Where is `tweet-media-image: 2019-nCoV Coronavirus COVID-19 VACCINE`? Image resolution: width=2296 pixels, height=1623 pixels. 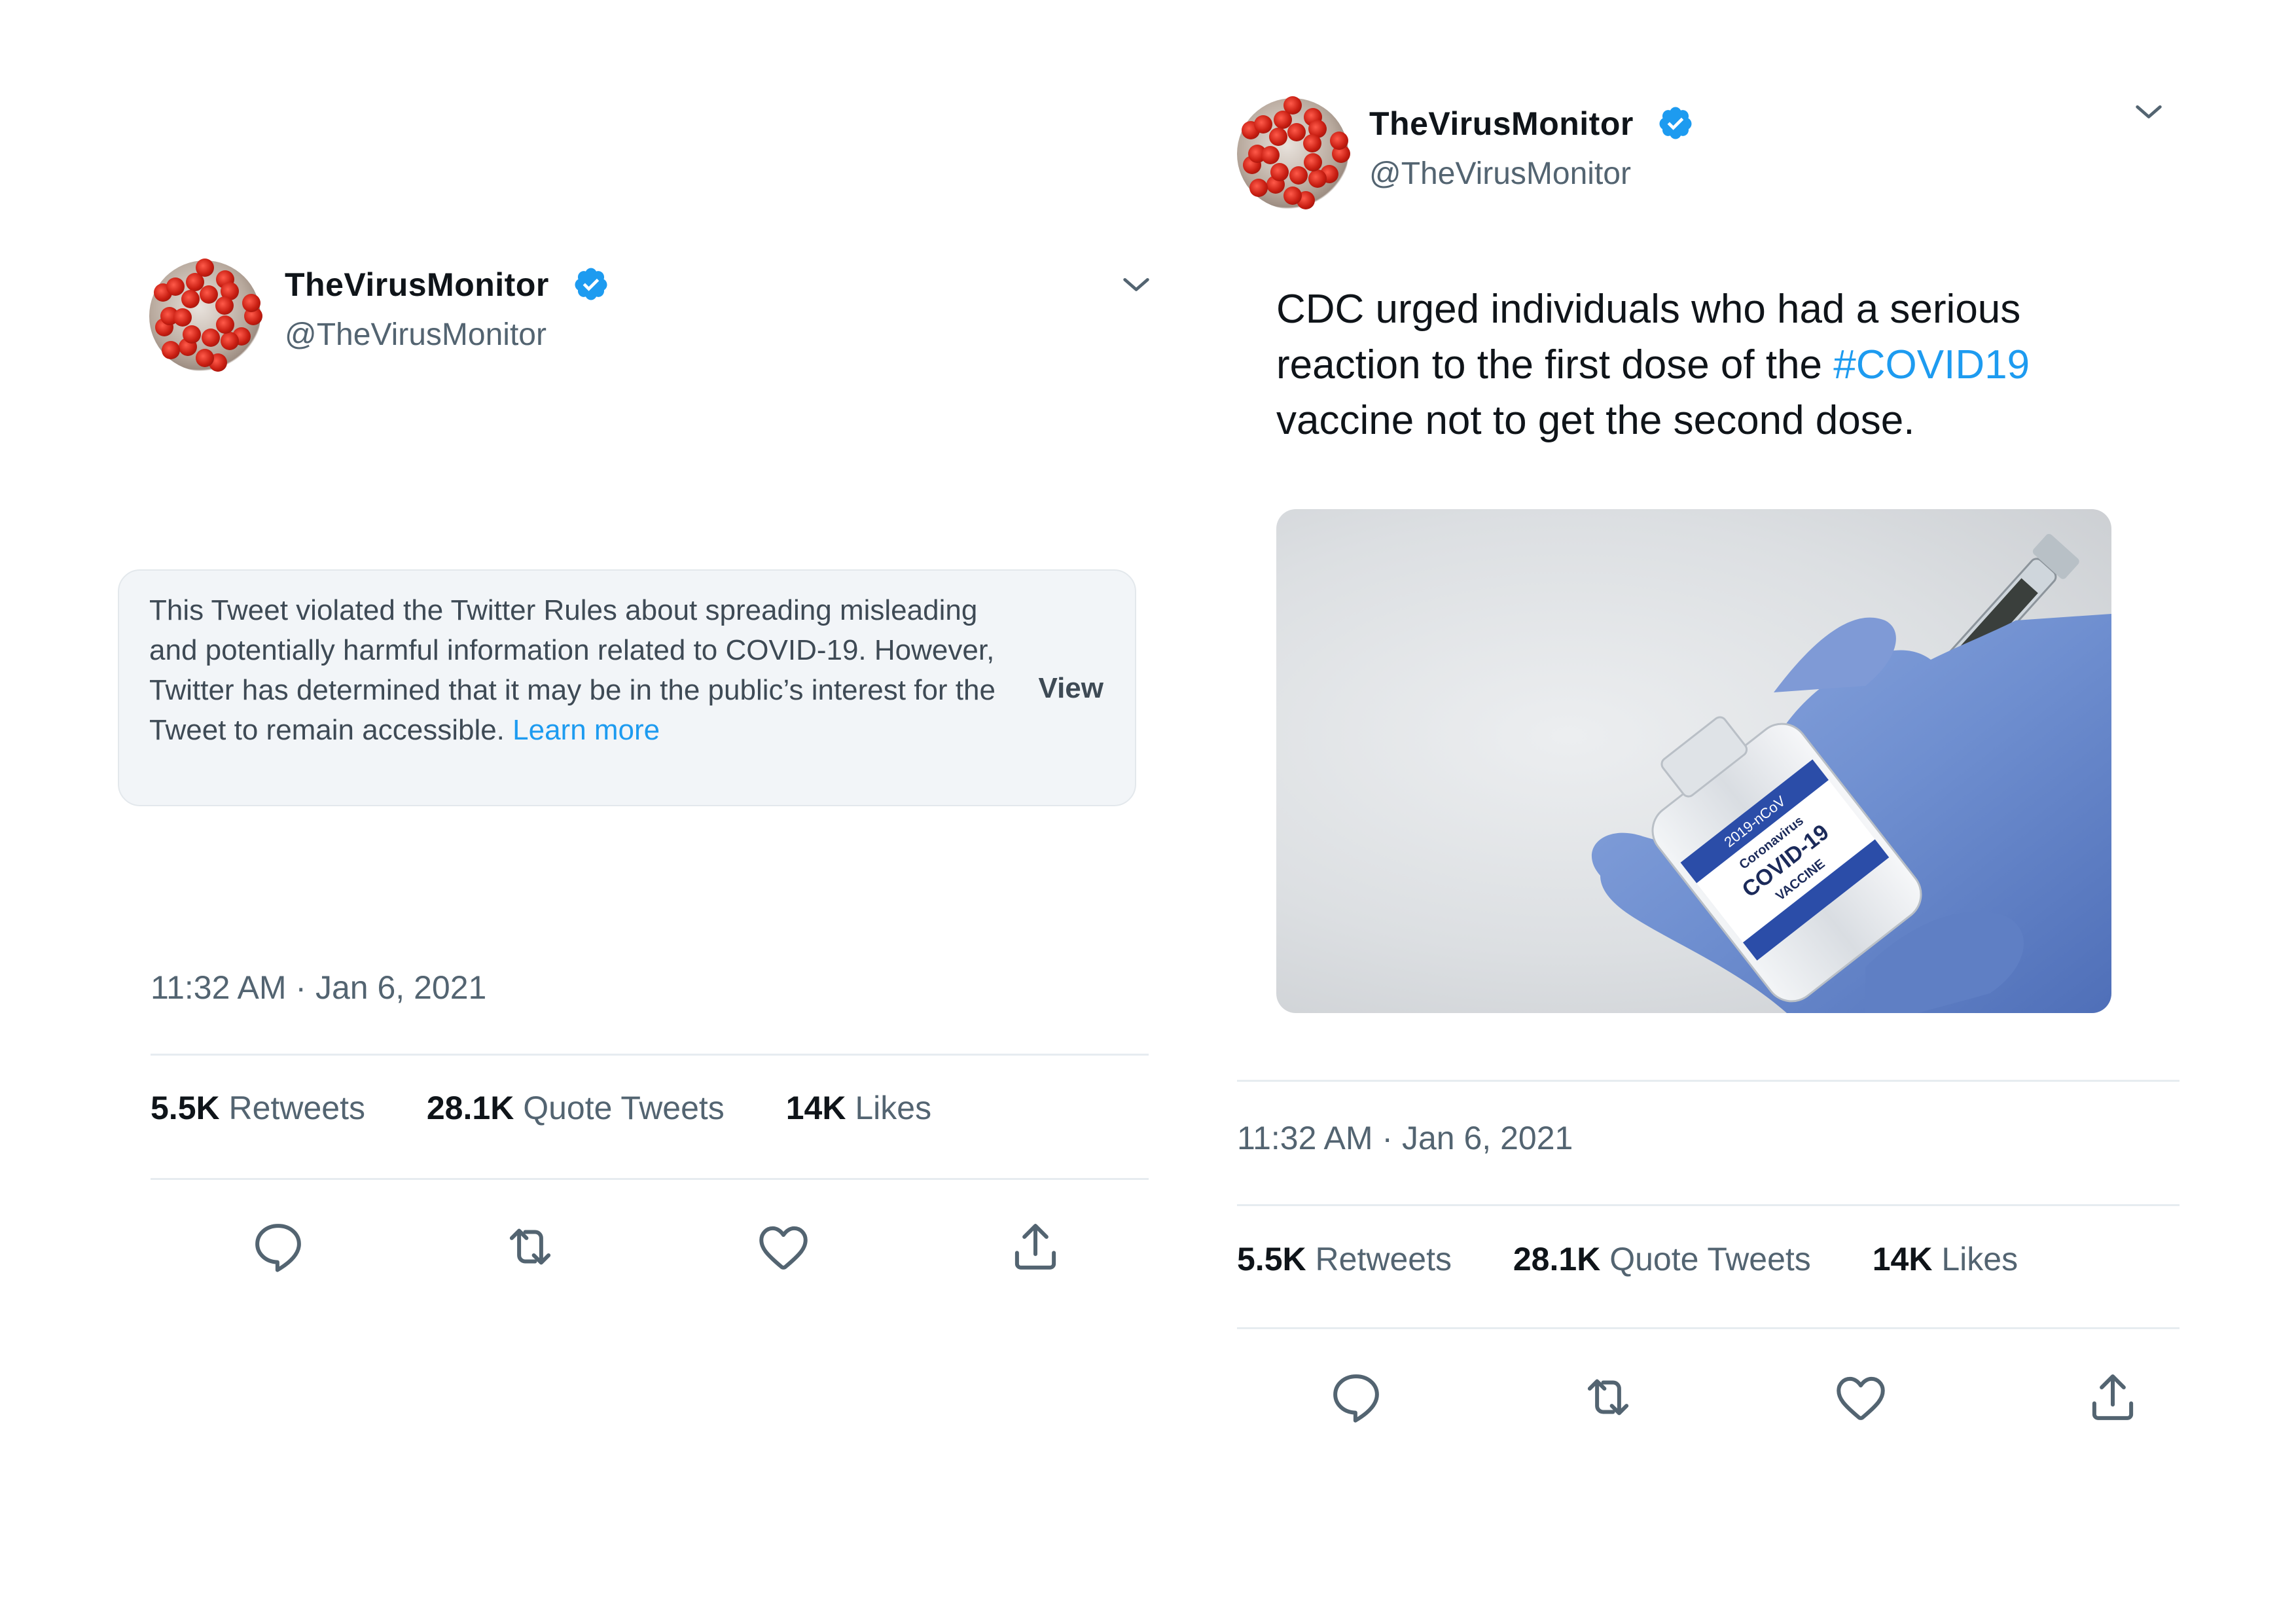
tweet-media-image: 2019-nCoV Coronavirus COVID-19 VACCINE is located at coordinates (1694, 761).